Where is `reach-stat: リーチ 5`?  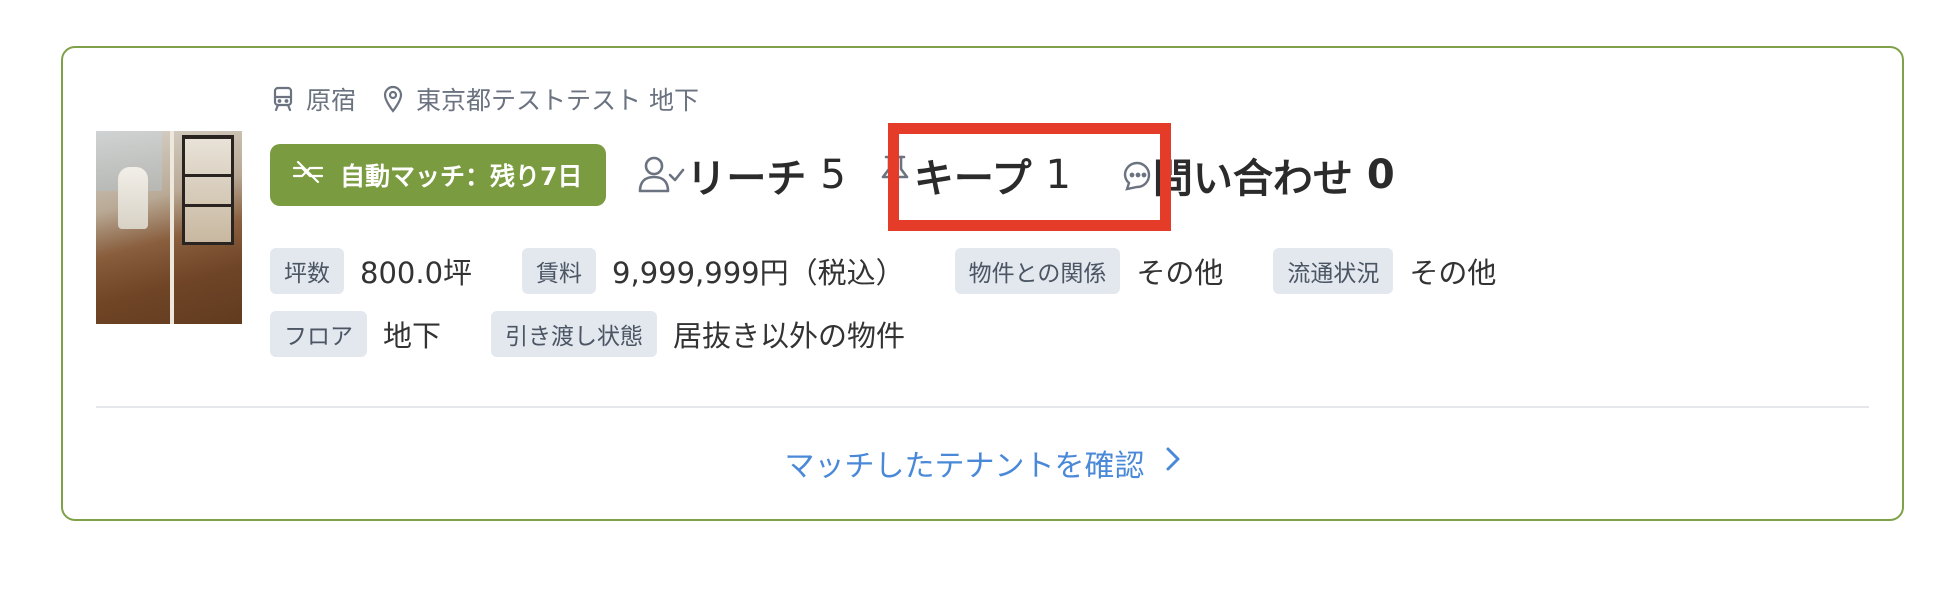
reach-stat: リーチ 5 is located at coordinates (741, 175).